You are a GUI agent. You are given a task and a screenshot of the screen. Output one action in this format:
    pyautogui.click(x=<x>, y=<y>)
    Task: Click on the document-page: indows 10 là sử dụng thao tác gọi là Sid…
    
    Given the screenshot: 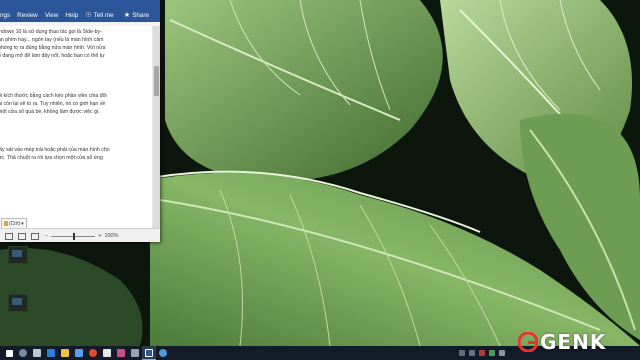 What is the action you would take?
    pyautogui.click(x=76, y=127)
    